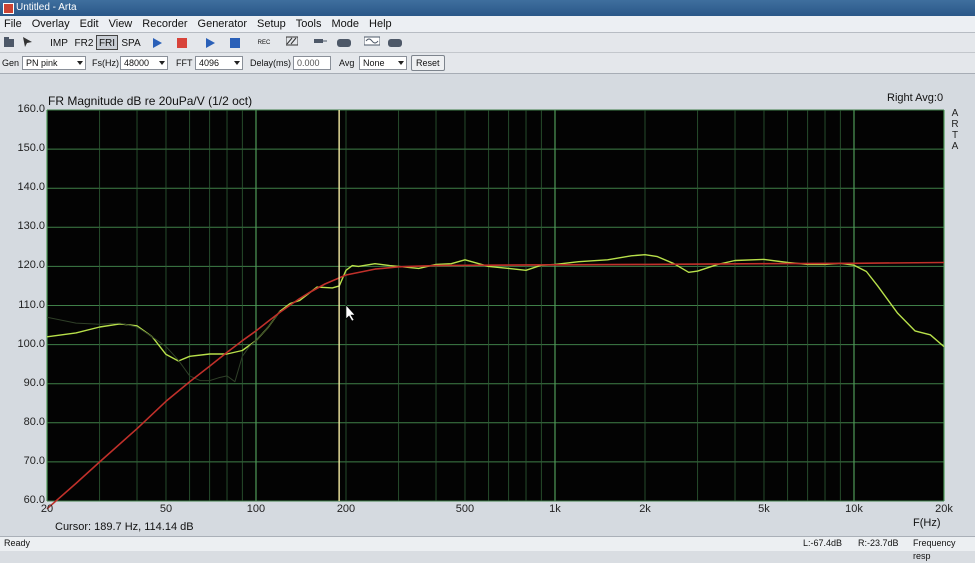 Image resolution: width=975 pixels, height=563 pixels. Describe the element at coordinates (166, 509) in the screenshot. I see `x-tick-label: 50` at that location.